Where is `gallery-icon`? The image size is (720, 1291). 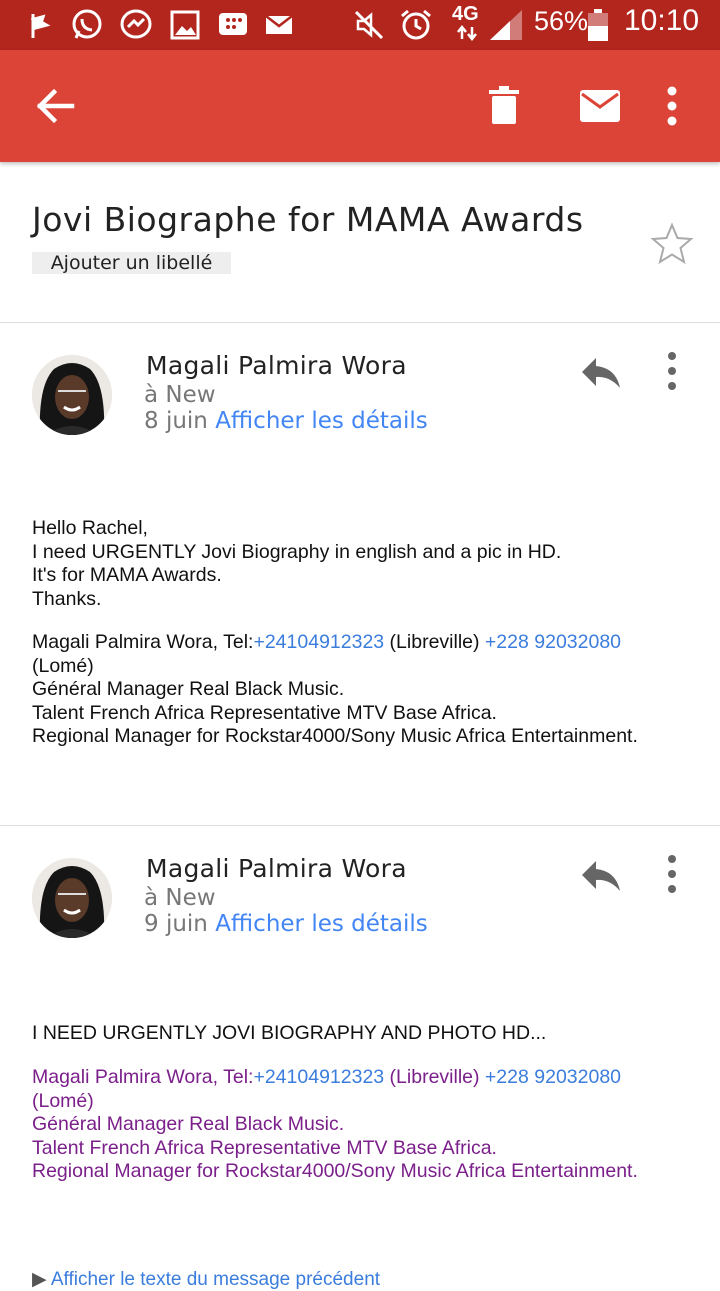 gallery-icon is located at coordinates (185, 25).